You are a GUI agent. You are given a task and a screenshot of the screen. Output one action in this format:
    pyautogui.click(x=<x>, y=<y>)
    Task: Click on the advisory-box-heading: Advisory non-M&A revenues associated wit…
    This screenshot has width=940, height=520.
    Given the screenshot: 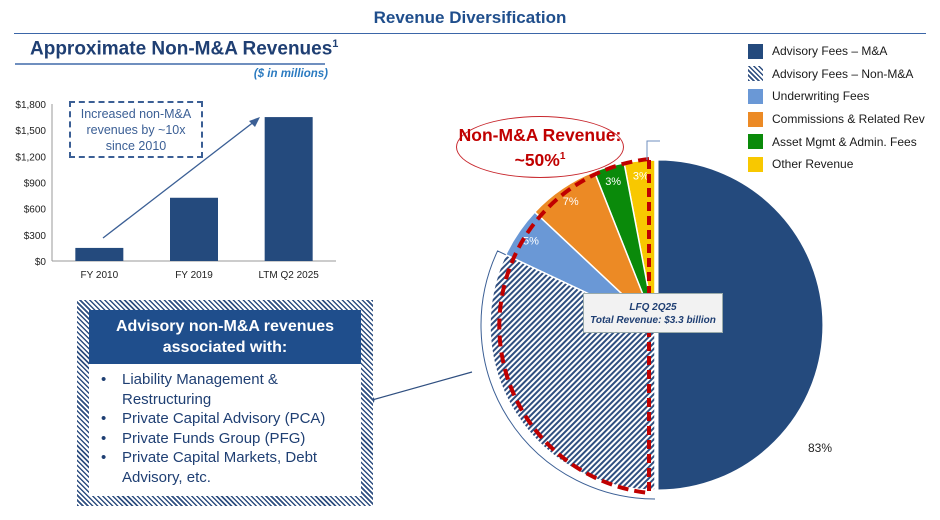 What is the action you would take?
    pyautogui.click(x=225, y=337)
    